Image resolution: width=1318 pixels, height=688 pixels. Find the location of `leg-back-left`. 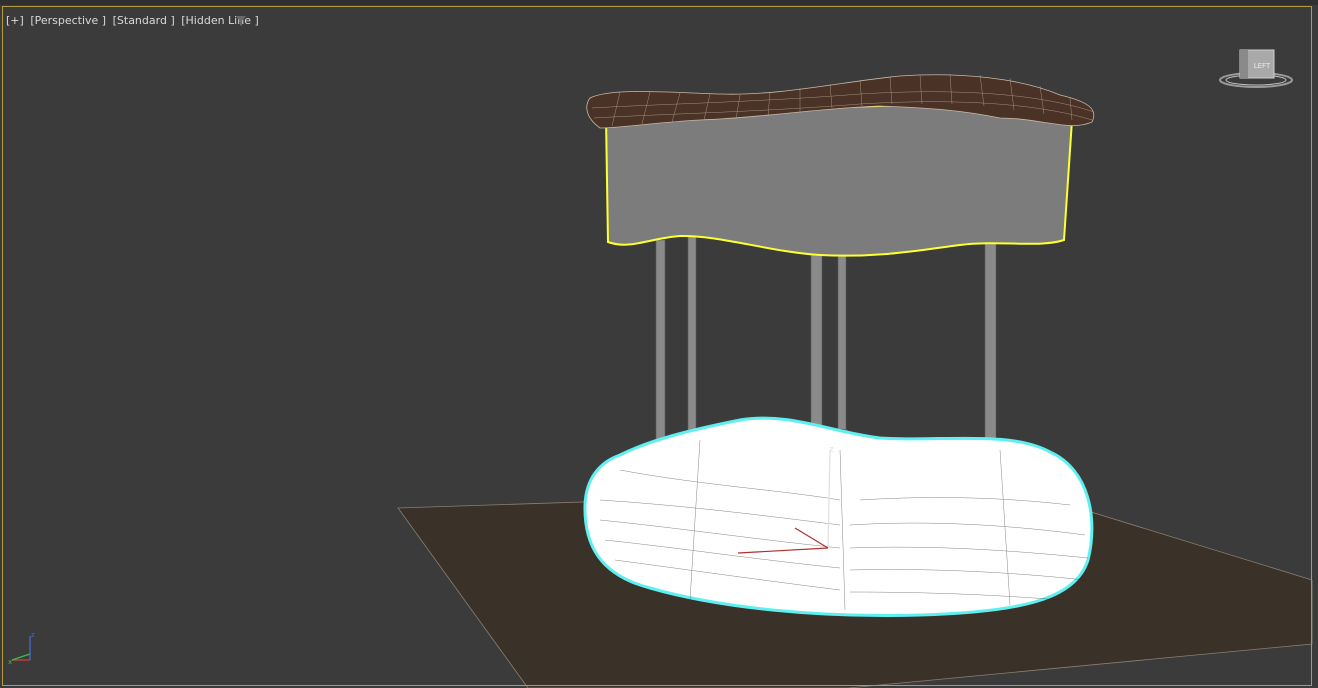

leg-back-left is located at coordinates (692, 335).